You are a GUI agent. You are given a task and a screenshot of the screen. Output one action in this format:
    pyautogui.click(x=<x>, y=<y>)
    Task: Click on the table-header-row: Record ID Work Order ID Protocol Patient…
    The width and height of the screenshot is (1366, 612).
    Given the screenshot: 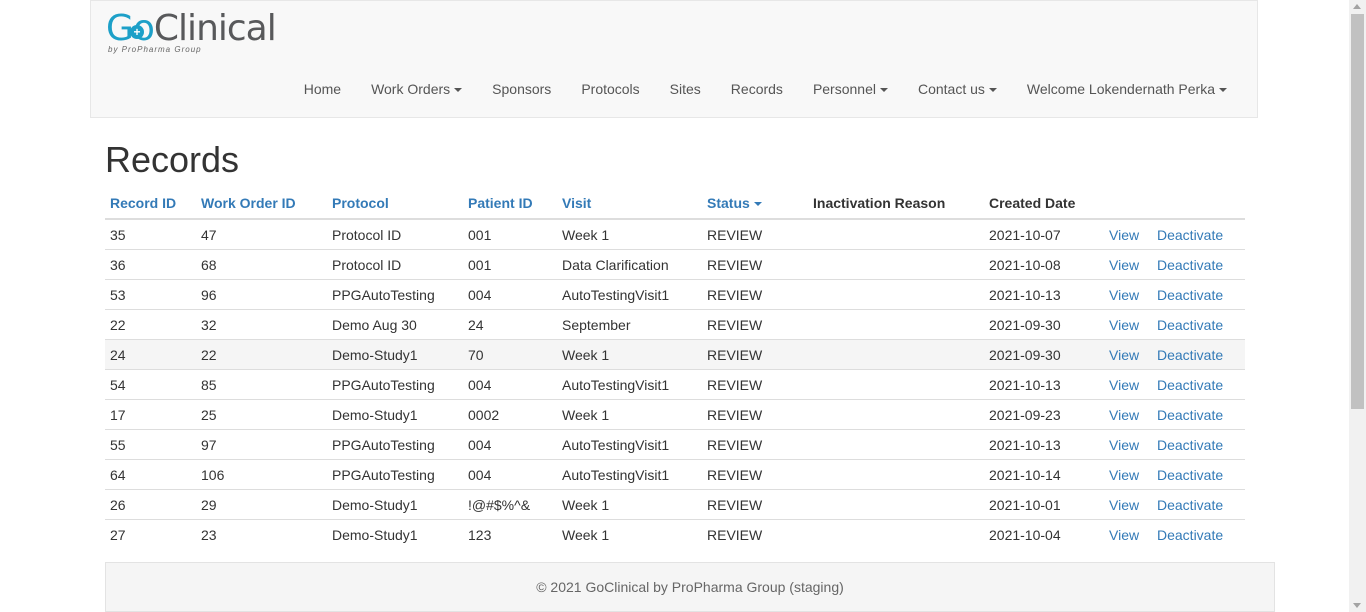 What is the action you would take?
    pyautogui.click(x=675, y=204)
    